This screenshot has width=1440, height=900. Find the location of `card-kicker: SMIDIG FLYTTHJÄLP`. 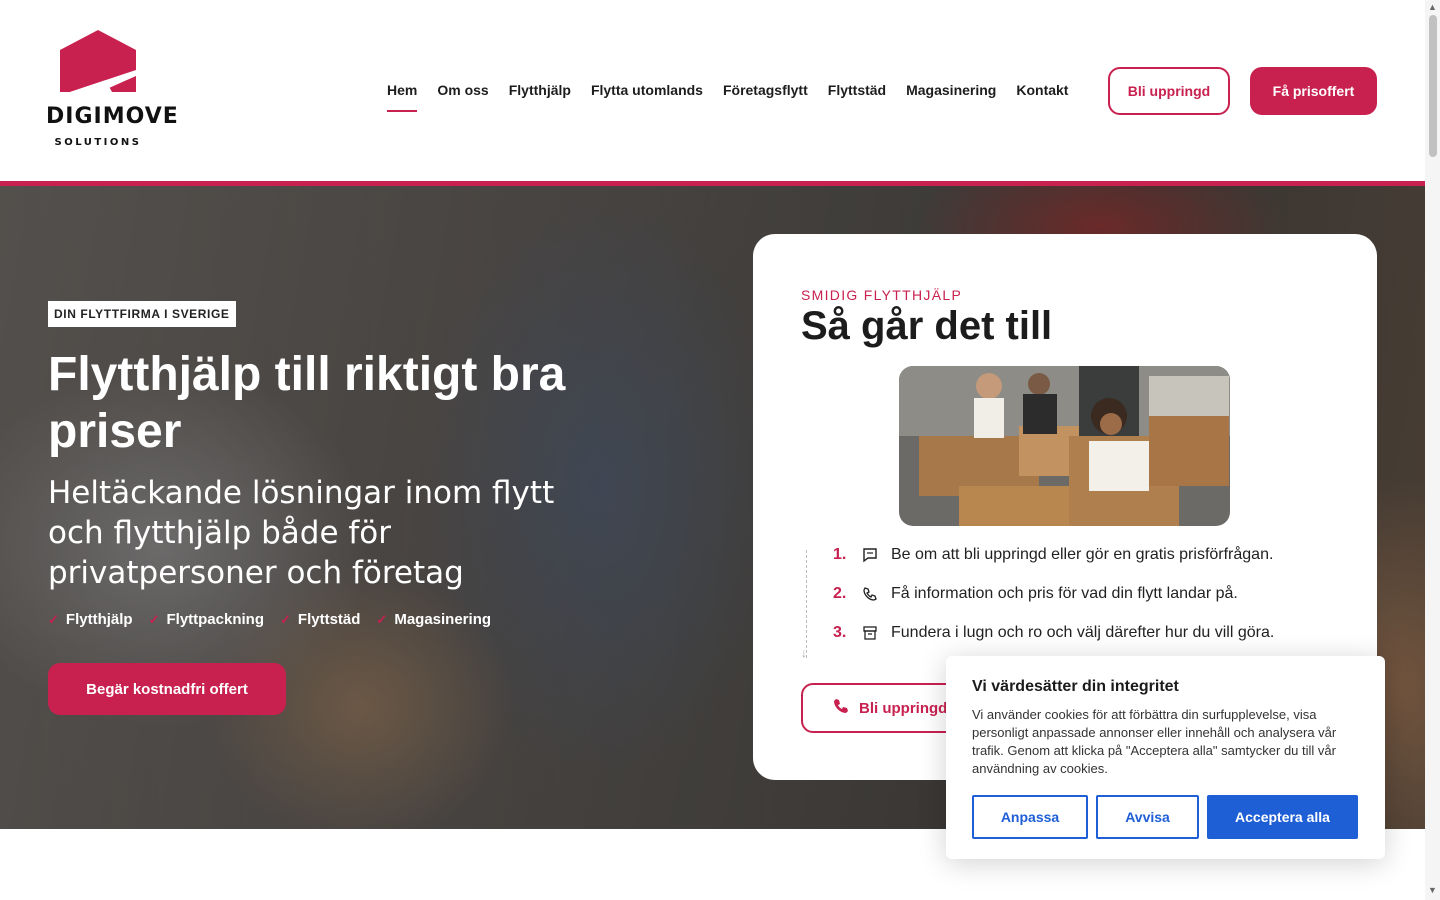

card-kicker: SMIDIG FLYTTHJÄLP is located at coordinates (882, 295).